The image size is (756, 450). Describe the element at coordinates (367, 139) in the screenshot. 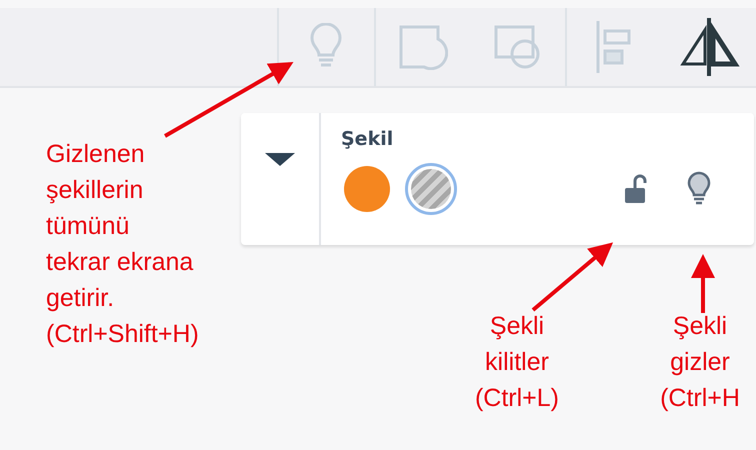

I see `panel-title: Şekil` at that location.